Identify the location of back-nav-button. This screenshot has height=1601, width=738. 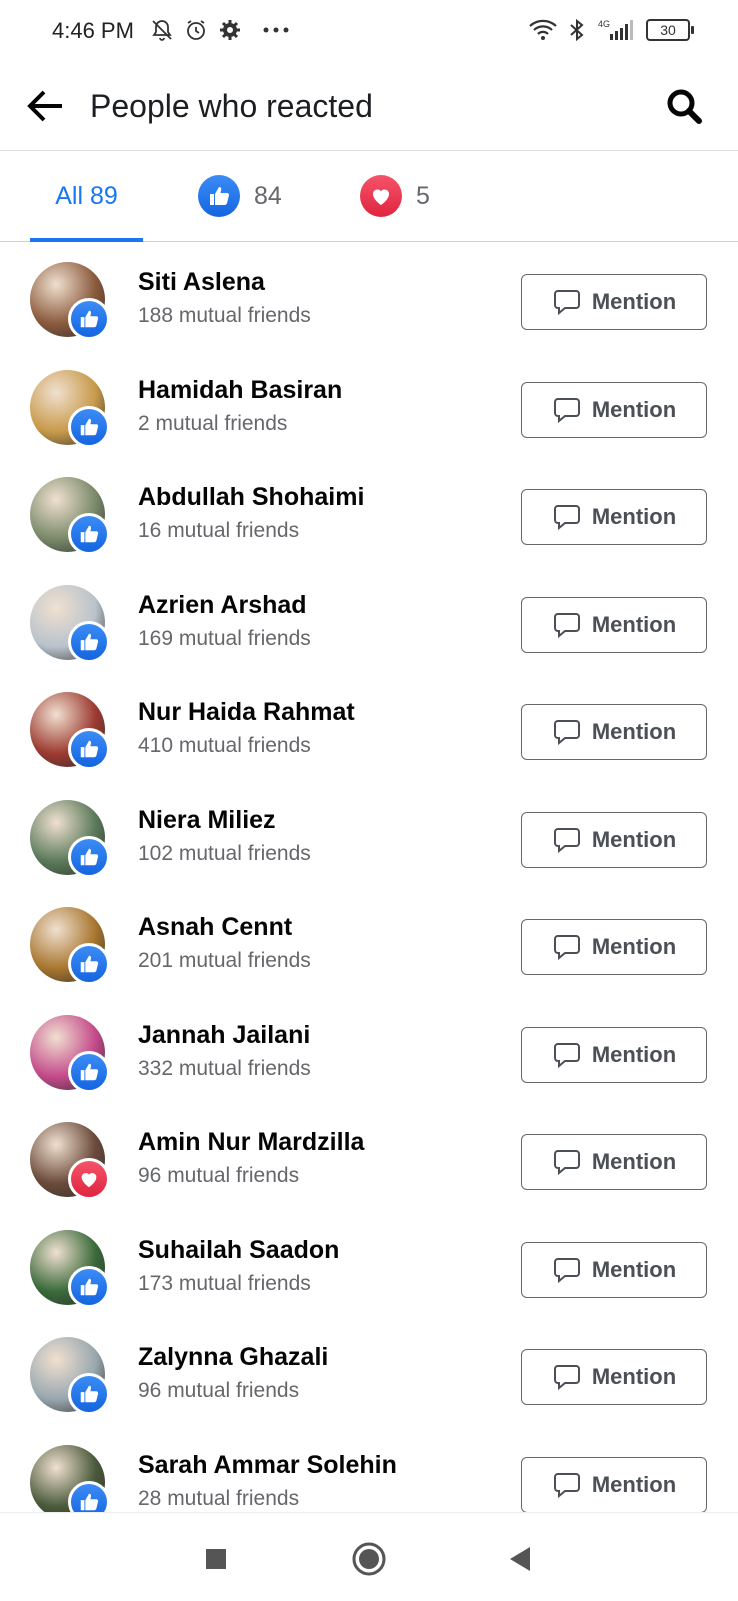
(520, 1561).